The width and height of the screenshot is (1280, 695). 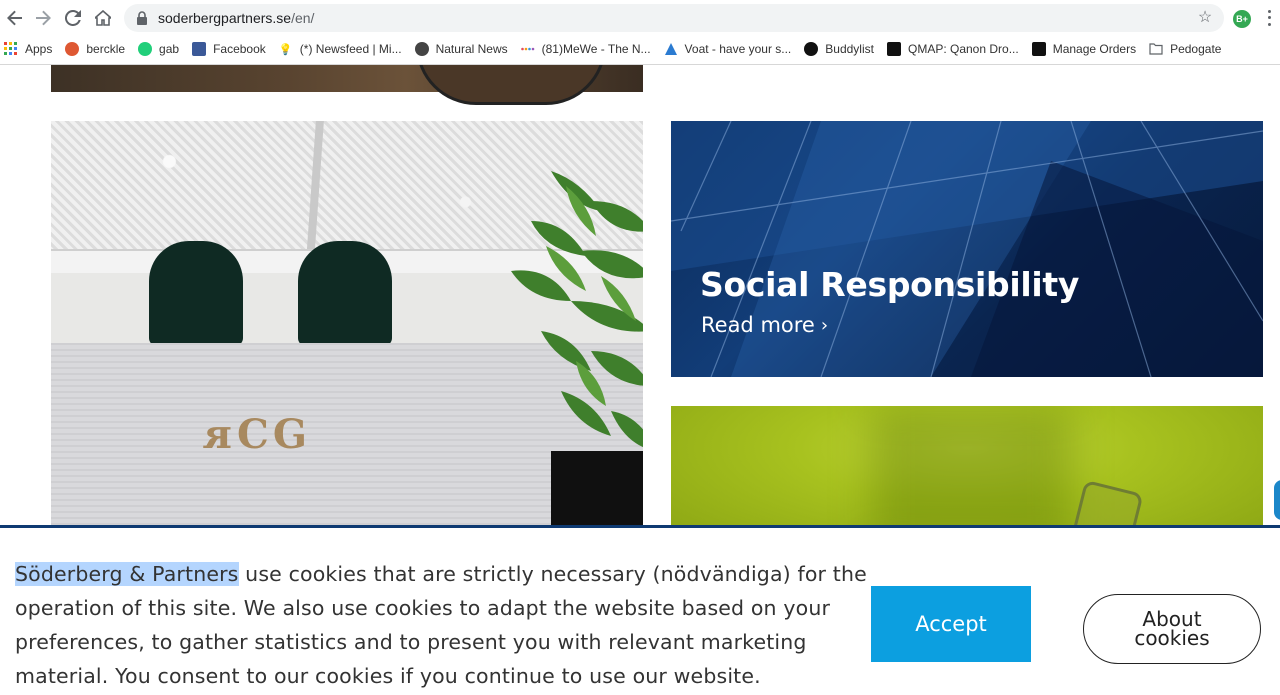 What do you see at coordinates (811, 49) in the screenshot?
I see `buddylist-icon` at bounding box center [811, 49].